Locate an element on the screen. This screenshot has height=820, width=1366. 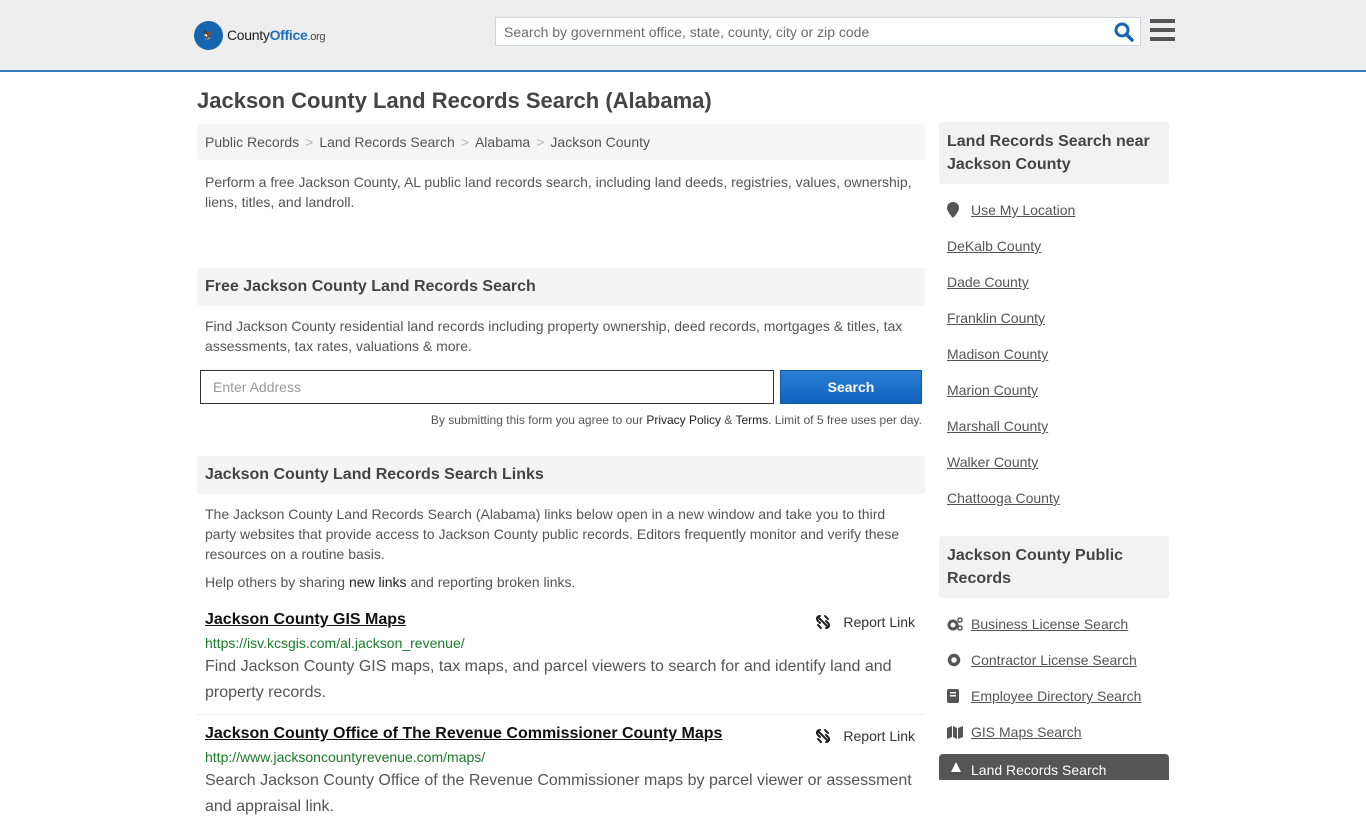
contractor-license-link: Contractor License Search is located at coordinates (1054, 660).